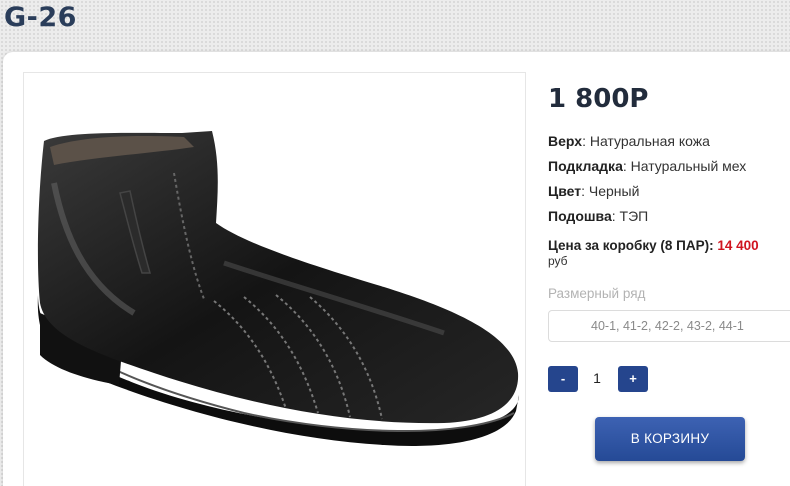  What do you see at coordinates (597, 293) in the screenshot?
I see `size-range-label: Размерный ряд` at bounding box center [597, 293].